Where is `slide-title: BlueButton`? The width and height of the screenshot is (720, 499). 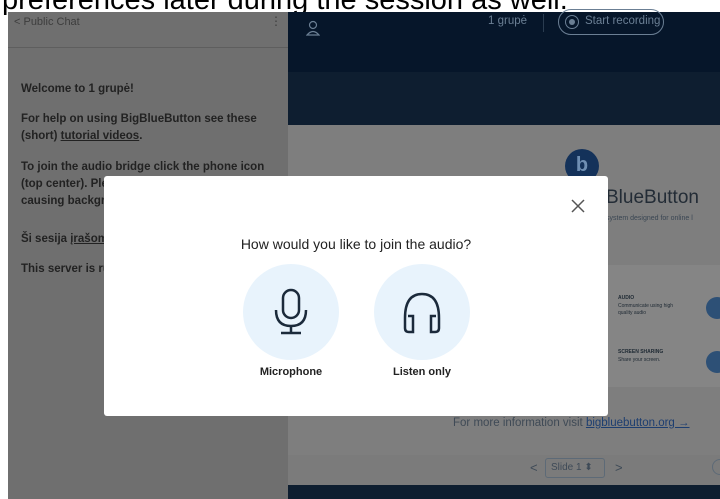 slide-title: BlueButton is located at coordinates (652, 197).